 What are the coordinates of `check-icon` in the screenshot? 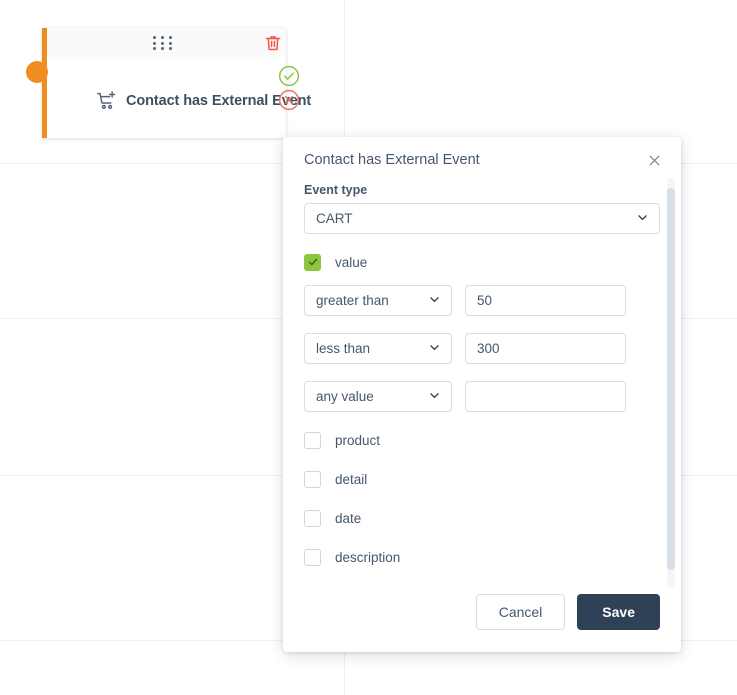 It's located at (312, 262).